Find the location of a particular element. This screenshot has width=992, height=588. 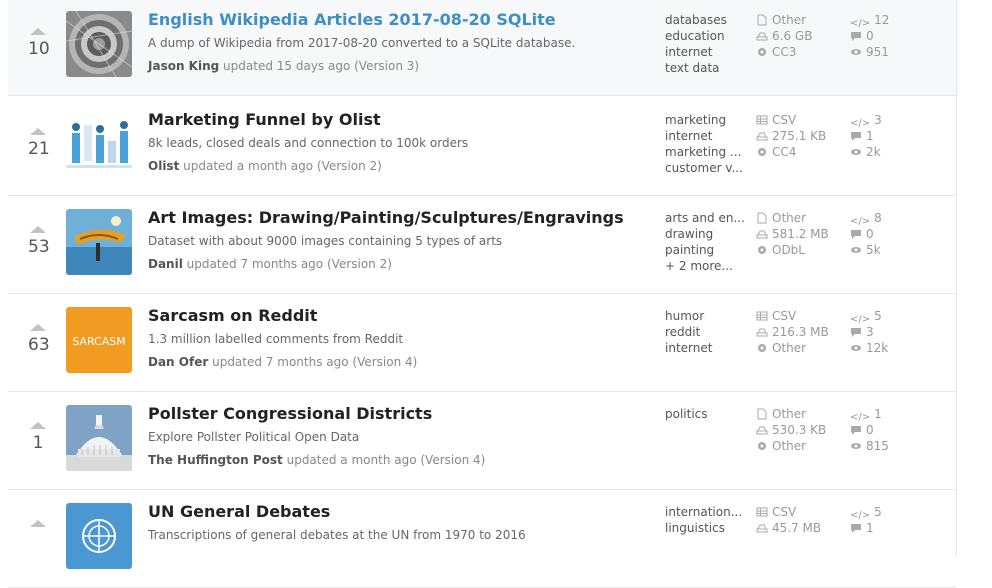

kernel-count: 12 is located at coordinates (881, 20).